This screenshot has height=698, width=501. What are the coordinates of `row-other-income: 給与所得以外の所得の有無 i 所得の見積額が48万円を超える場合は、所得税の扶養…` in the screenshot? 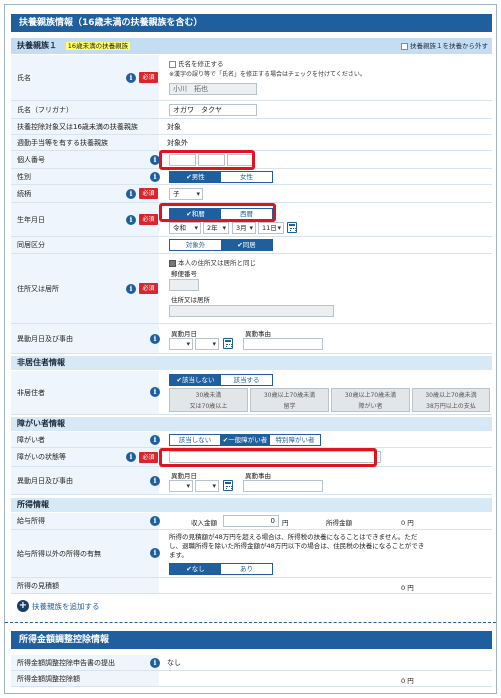 It's located at (251, 554).